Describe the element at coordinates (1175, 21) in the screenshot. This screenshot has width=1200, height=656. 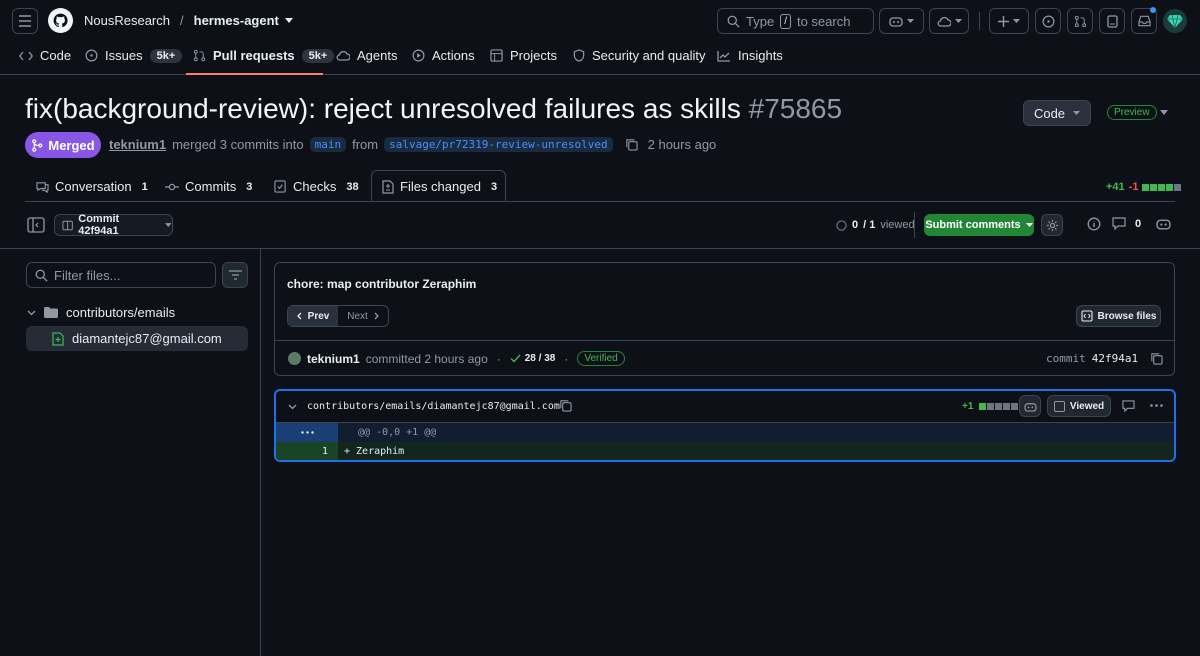
I see `user-avatar` at that location.